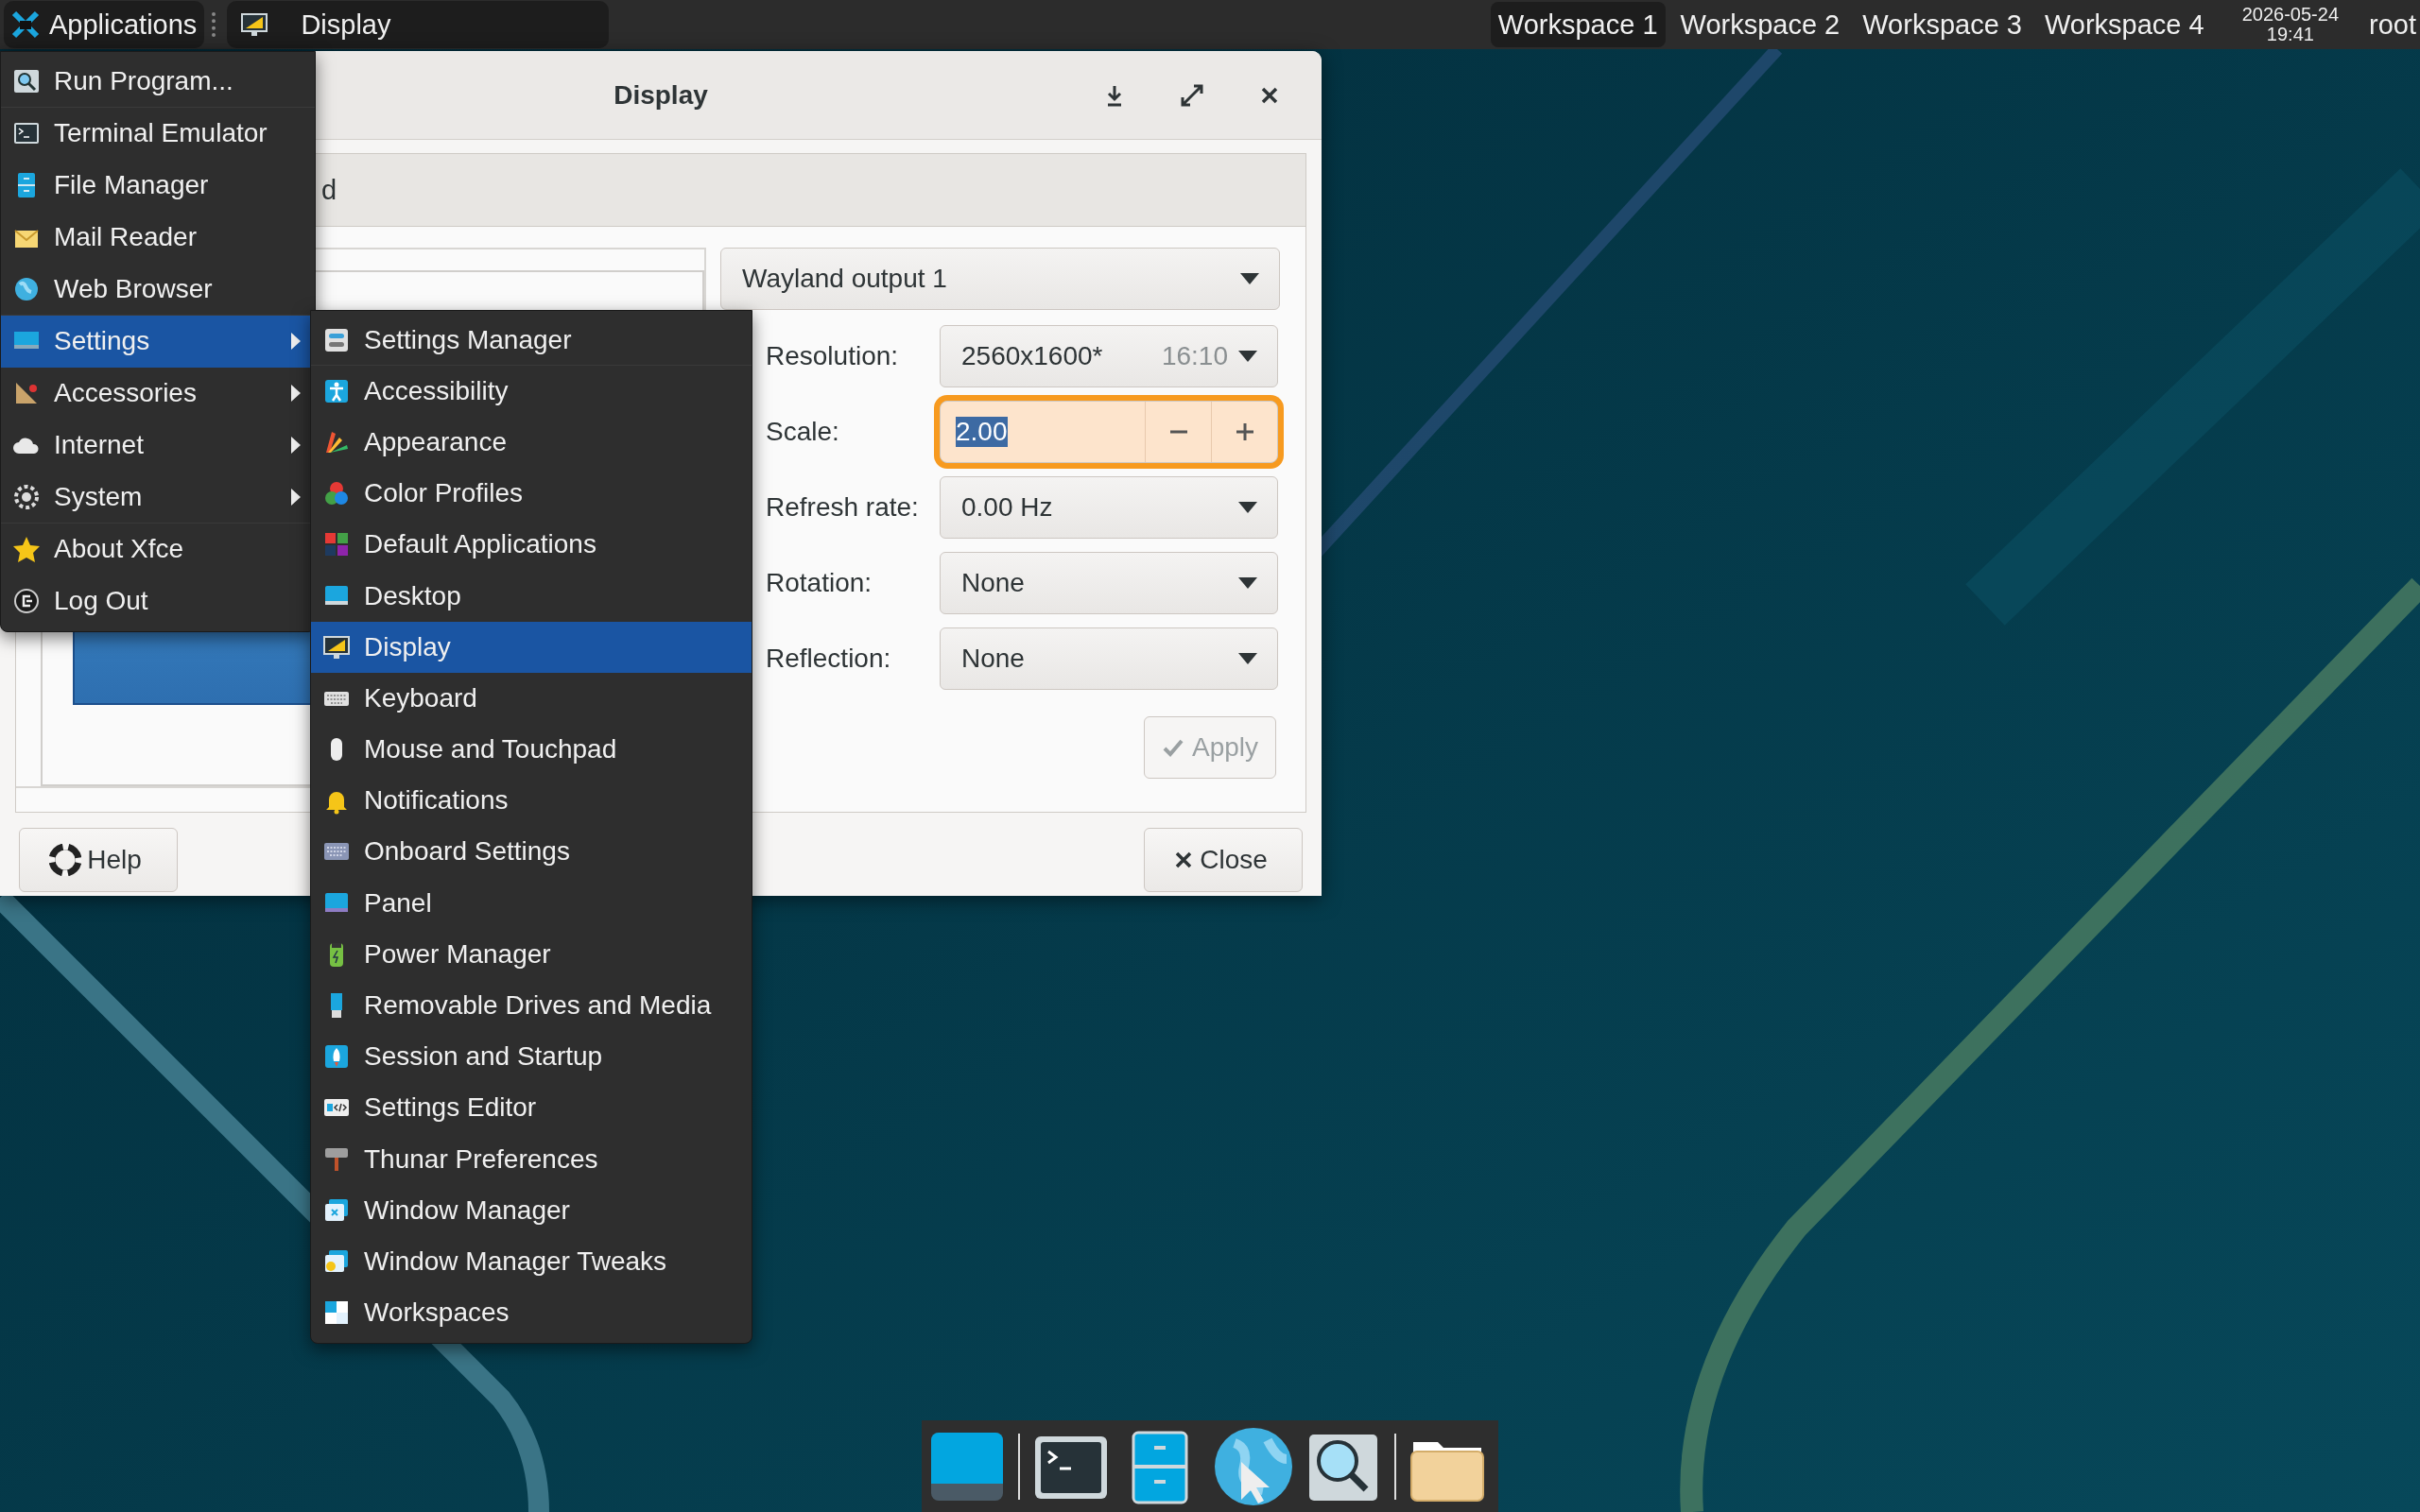 This screenshot has width=2420, height=1512. Describe the element at coordinates (2290, 34) in the screenshot. I see `clock-time: 19:41` at that location.